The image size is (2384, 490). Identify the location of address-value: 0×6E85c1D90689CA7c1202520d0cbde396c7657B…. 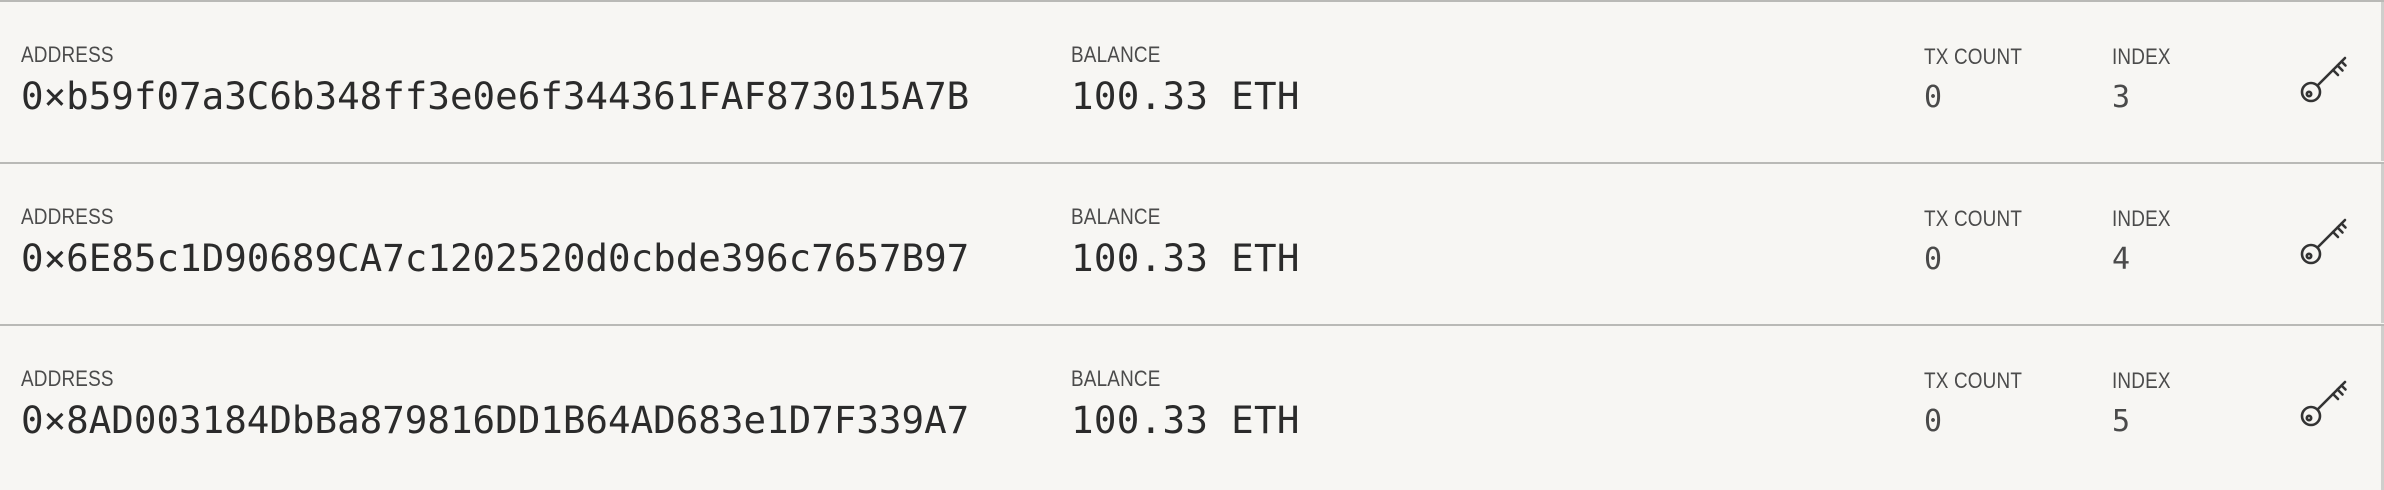
(495, 258).